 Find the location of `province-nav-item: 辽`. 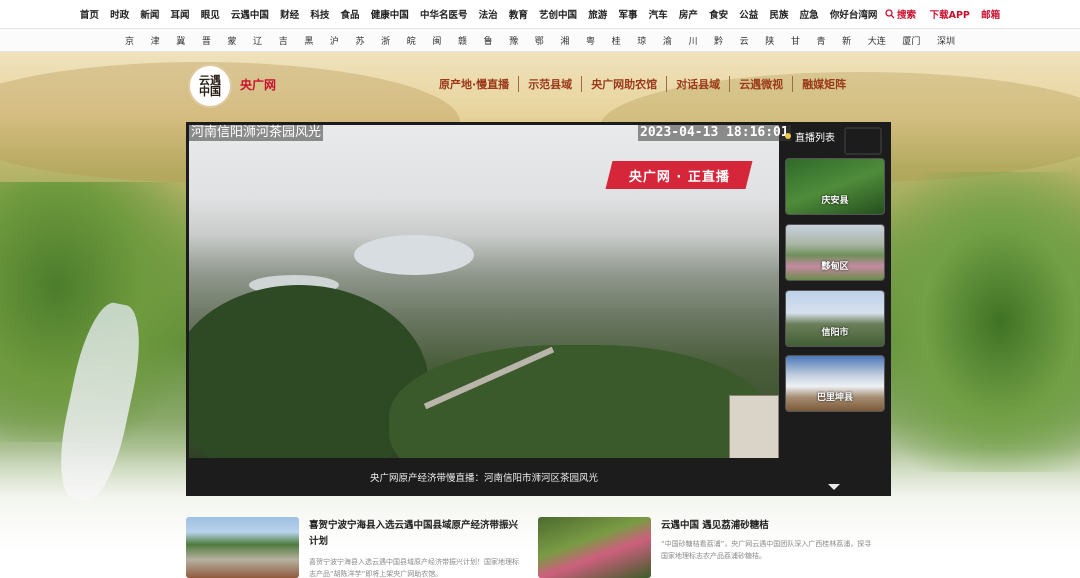

province-nav-item: 辽 is located at coordinates (258, 40).